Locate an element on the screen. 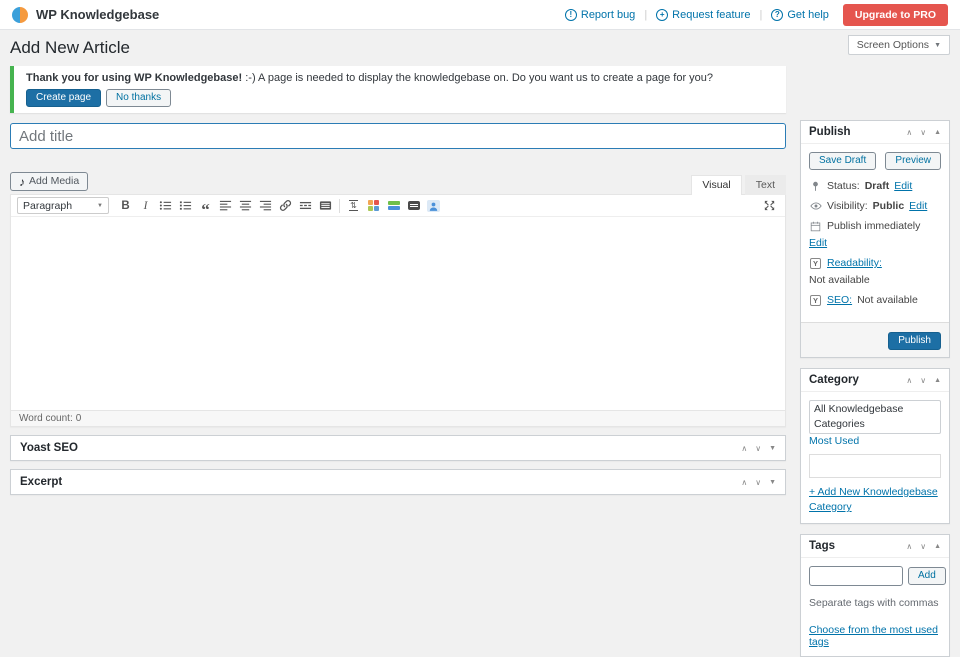 This screenshot has width=960, height=657. numbered-list-icon is located at coordinates (185, 205).